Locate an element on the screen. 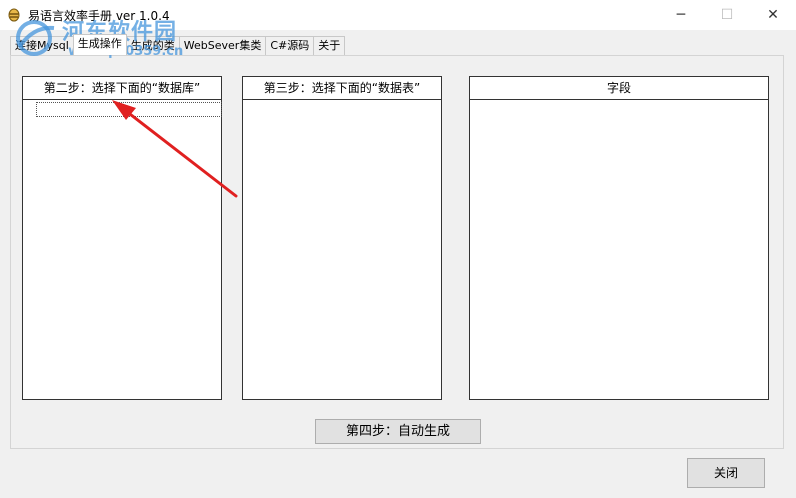  tab-generate-operations: 生成操作 is located at coordinates (99, 44).